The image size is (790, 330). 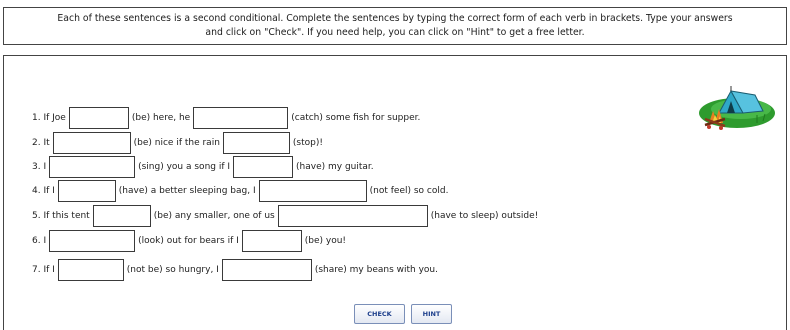 I want to click on sentence-7-suffix: (share) my beans with you., so click(x=376, y=270).